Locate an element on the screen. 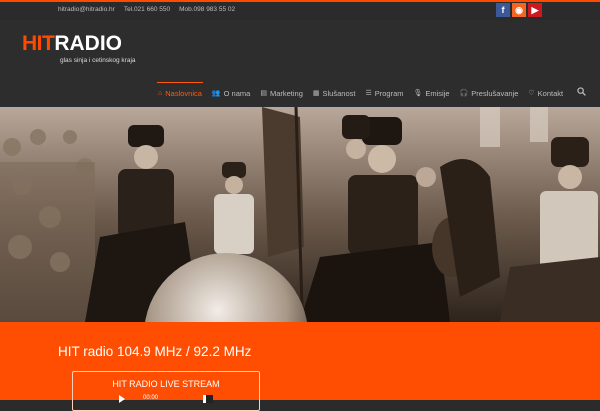 The image size is (600, 411). nav-item-marketing: ▤ Marketing is located at coordinates (281, 93).